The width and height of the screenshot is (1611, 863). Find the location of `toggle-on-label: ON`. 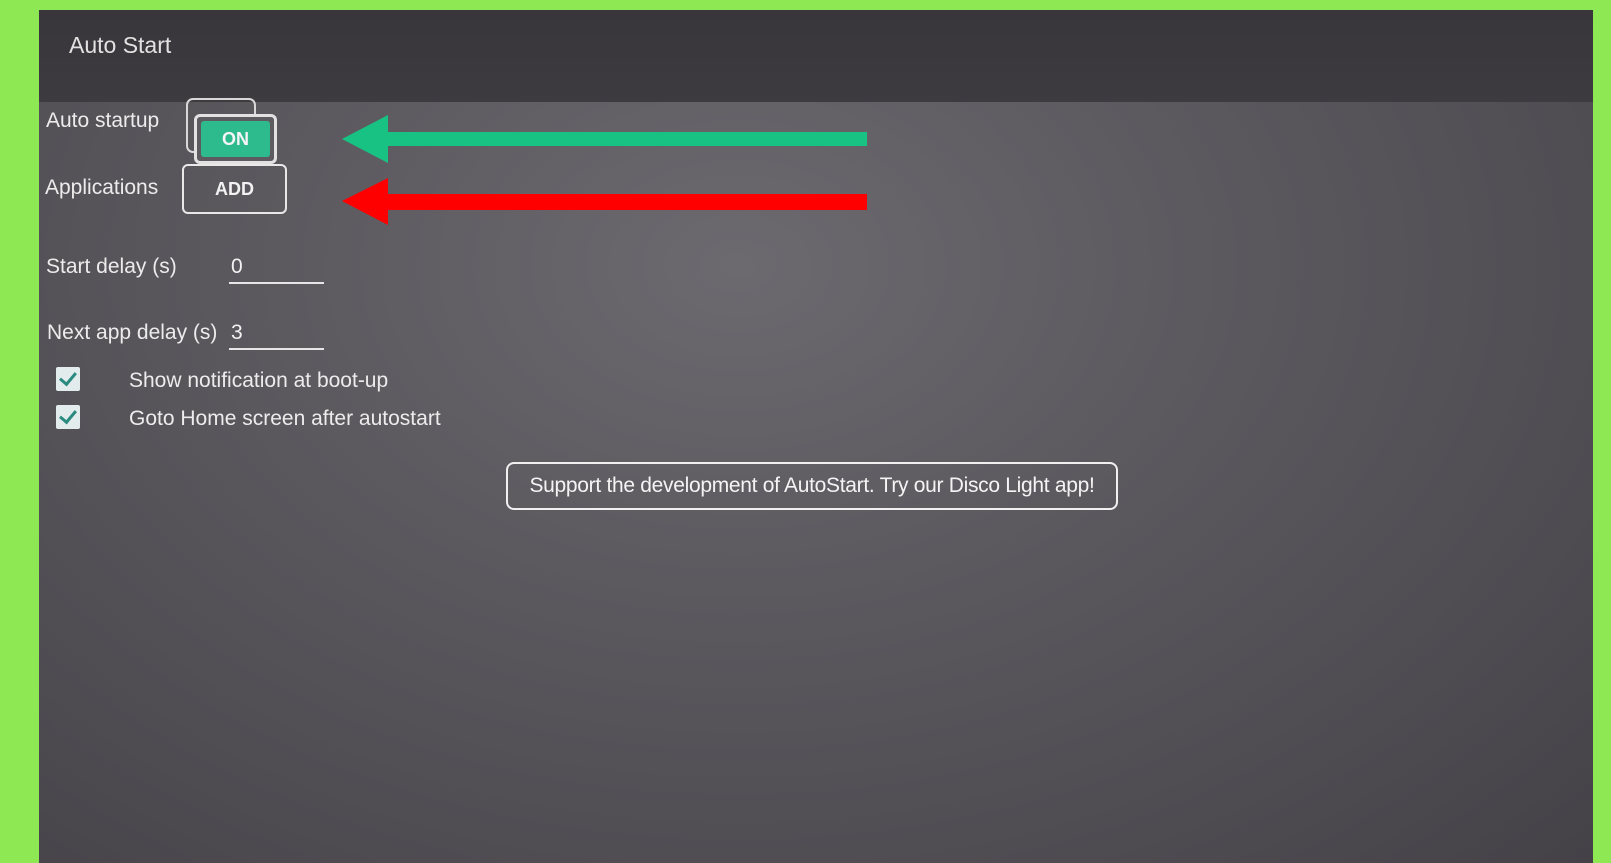

toggle-on-label: ON is located at coordinates (235, 139).